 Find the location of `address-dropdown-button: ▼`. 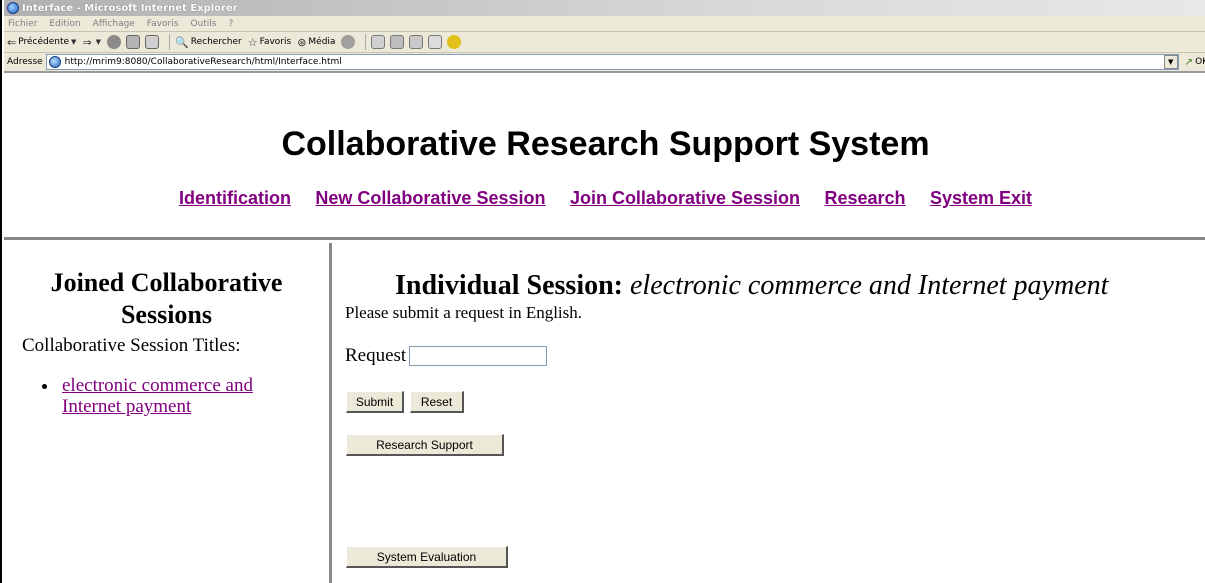

address-dropdown-button: ▼ is located at coordinates (1170, 62).